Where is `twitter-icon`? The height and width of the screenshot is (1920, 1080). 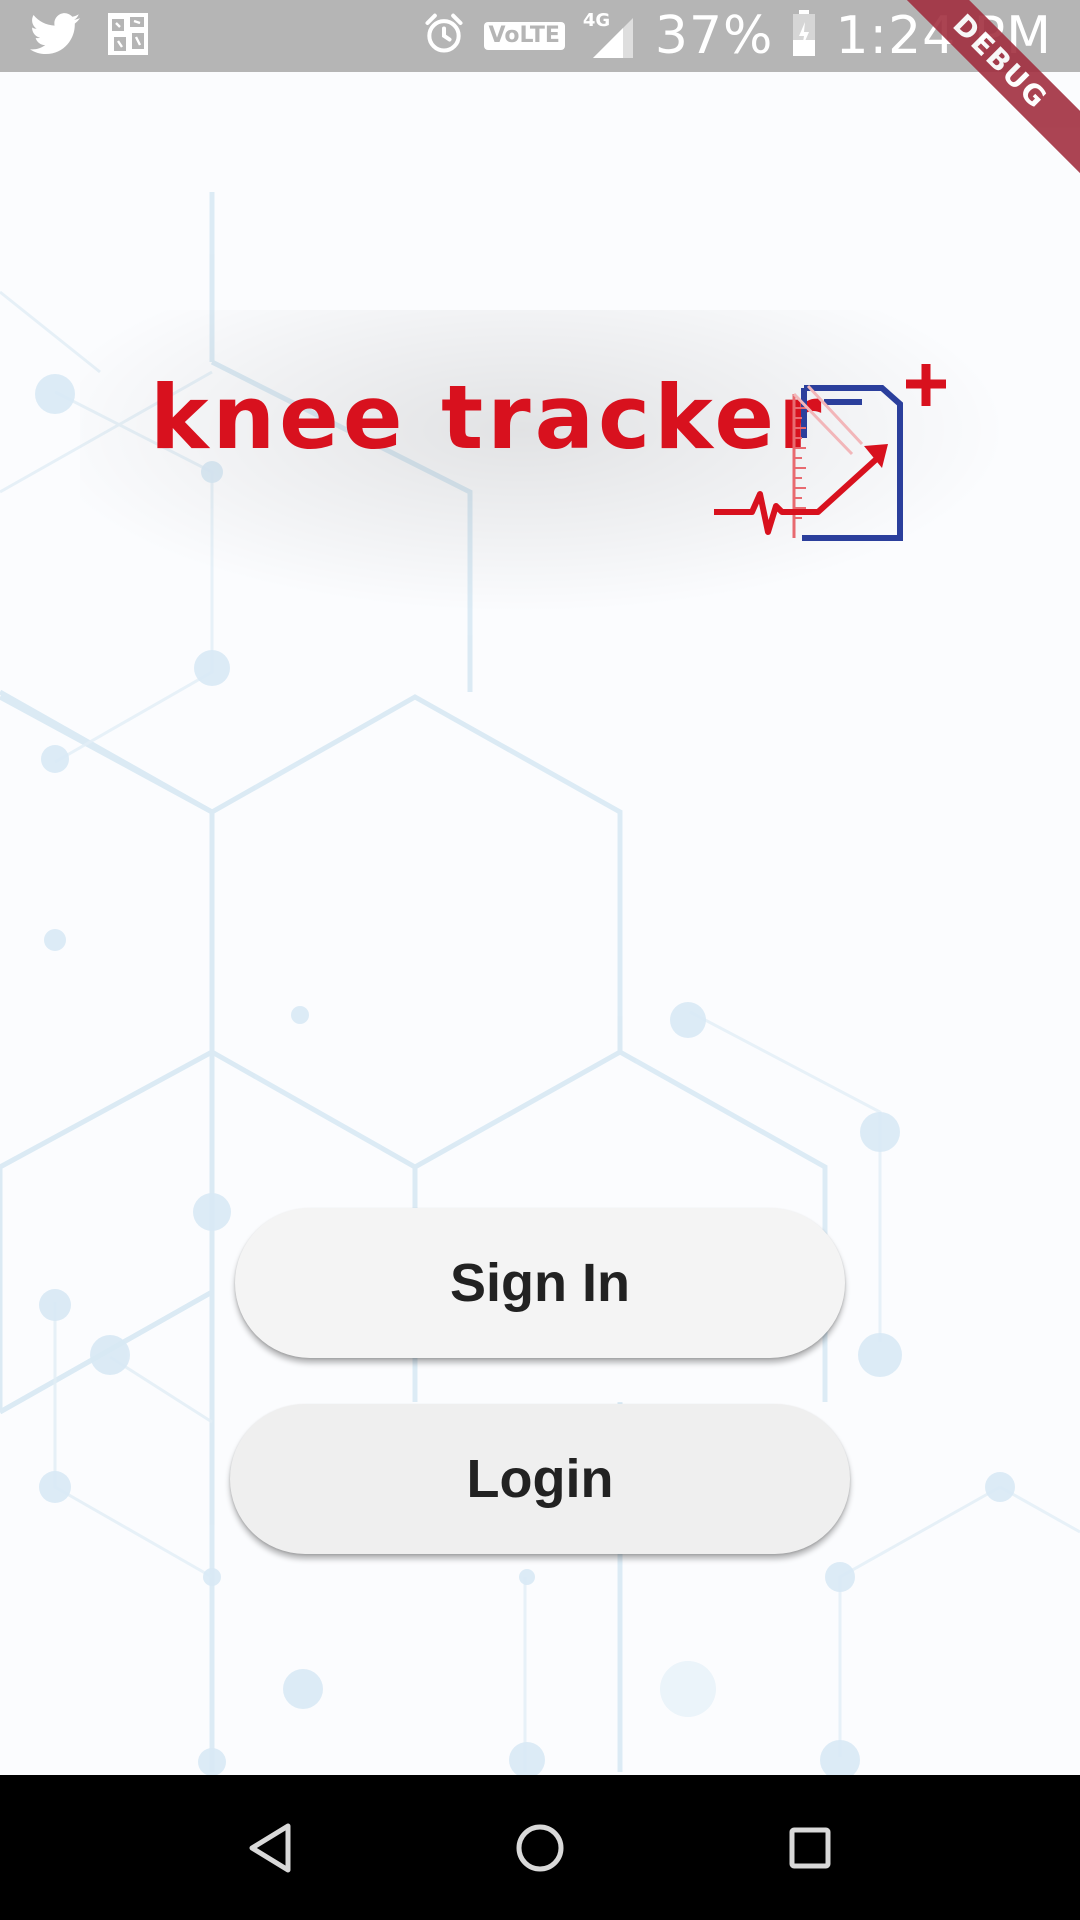 twitter-icon is located at coordinates (55, 36).